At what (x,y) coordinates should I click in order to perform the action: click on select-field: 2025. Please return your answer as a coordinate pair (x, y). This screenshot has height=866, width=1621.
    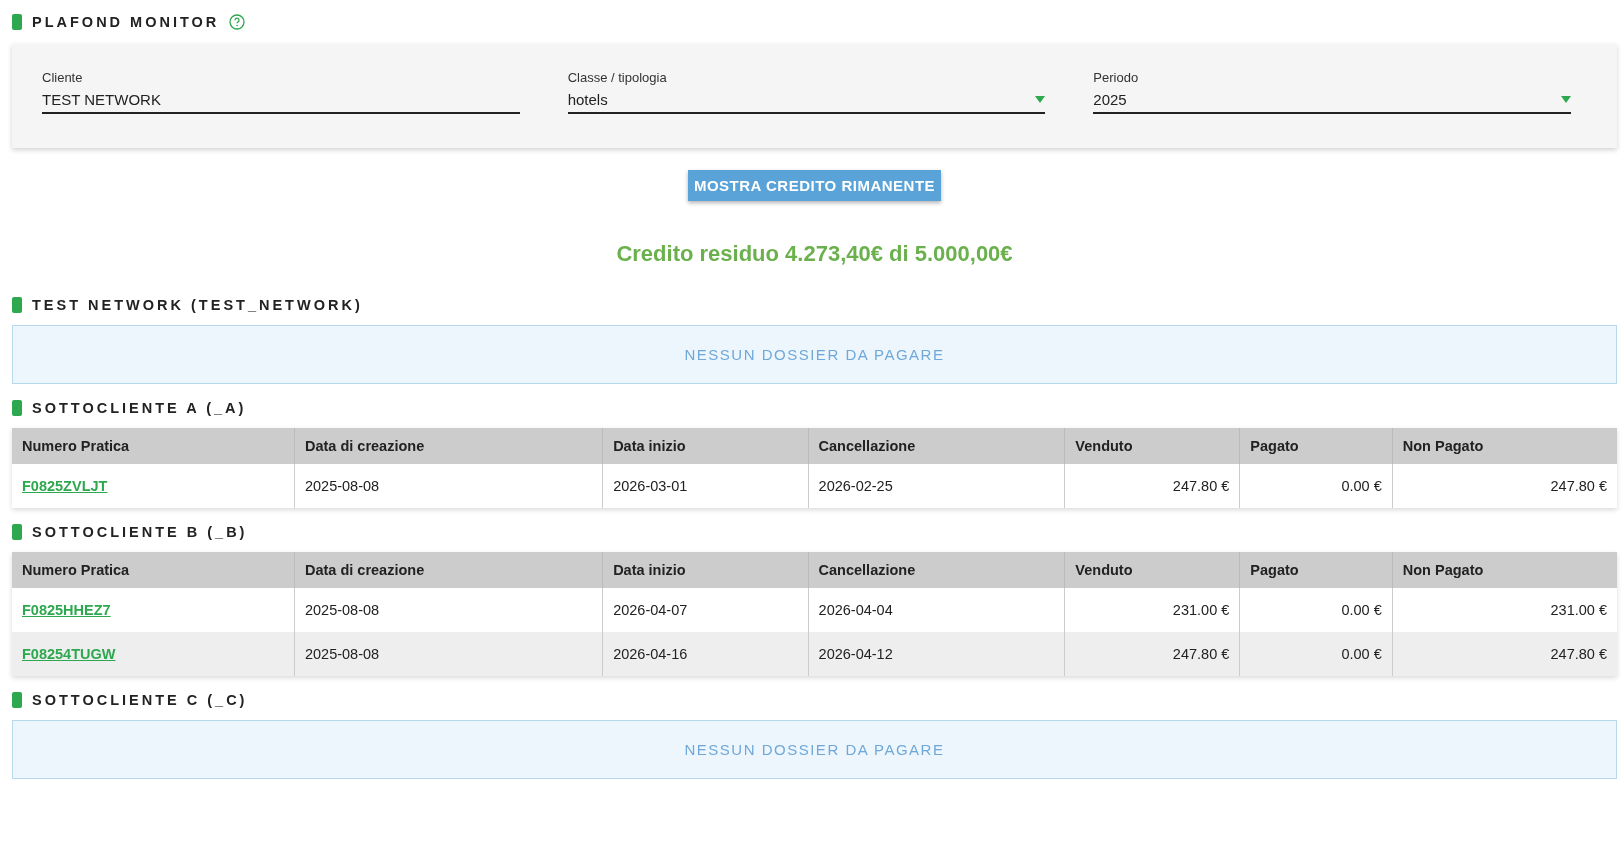
    Looking at the image, I should click on (1332, 102).